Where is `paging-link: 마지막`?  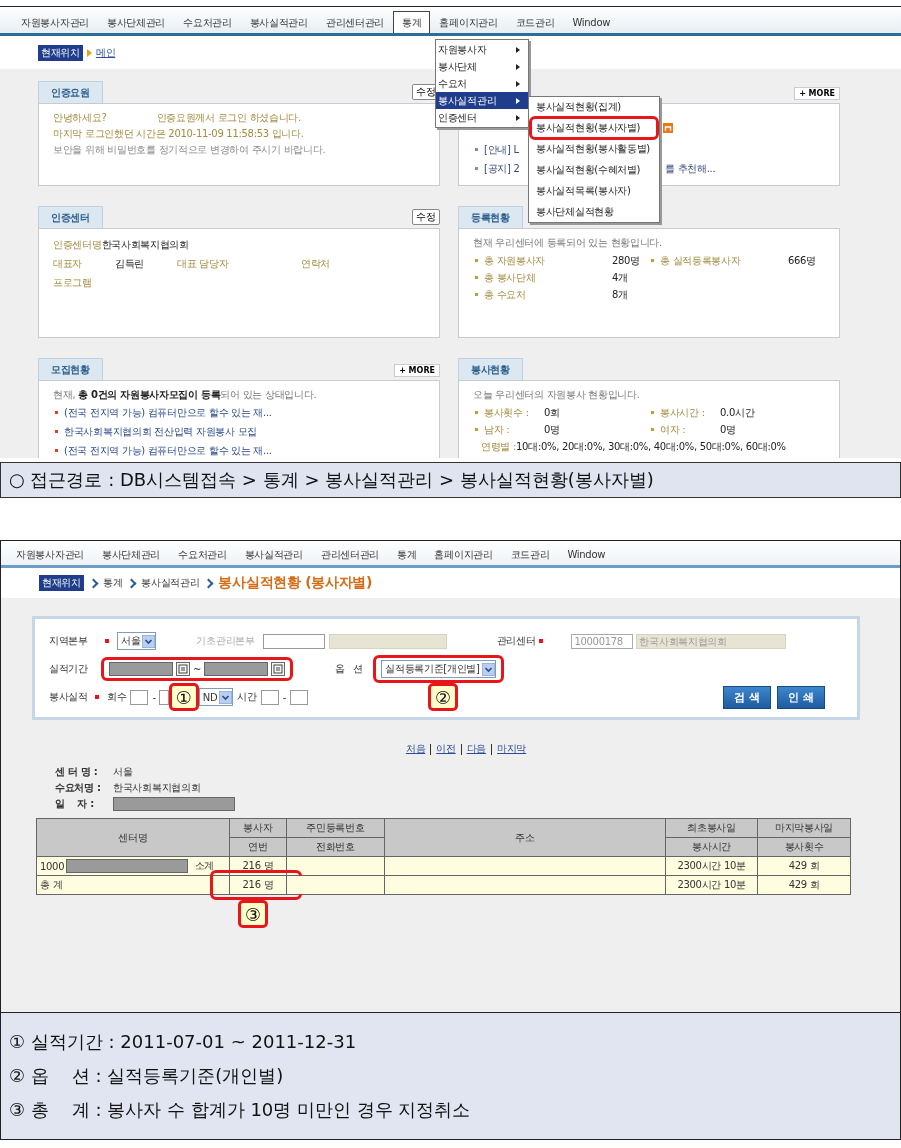 paging-link: 마지막 is located at coordinates (512, 749).